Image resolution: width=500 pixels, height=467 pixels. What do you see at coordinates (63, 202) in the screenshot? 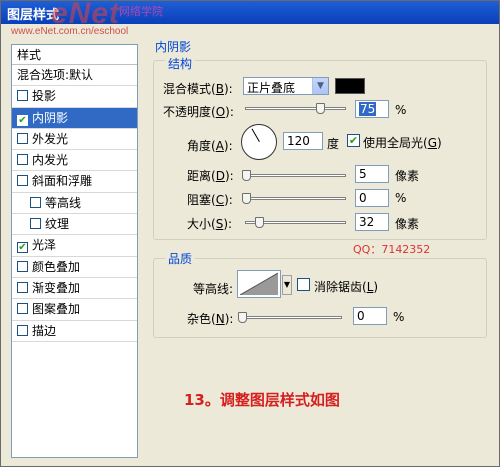
I see `style-item-label: 等高线` at bounding box center [63, 202].